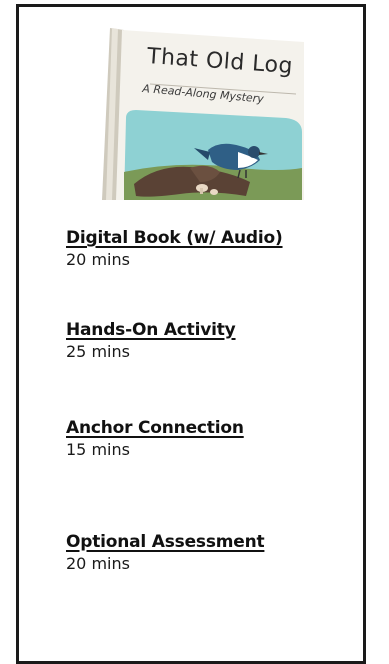 The height and width of the screenshot is (664, 389). I want to click on item-duration: 25 mins, so click(98, 351).